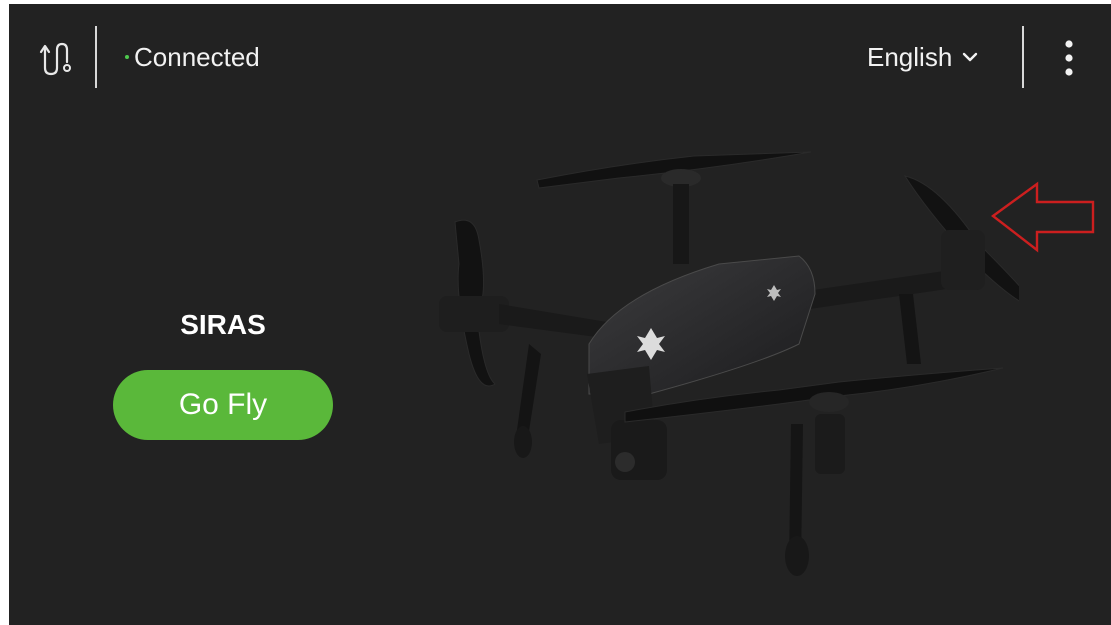  I want to click on red-arrow-annotation, so click(1042, 217).